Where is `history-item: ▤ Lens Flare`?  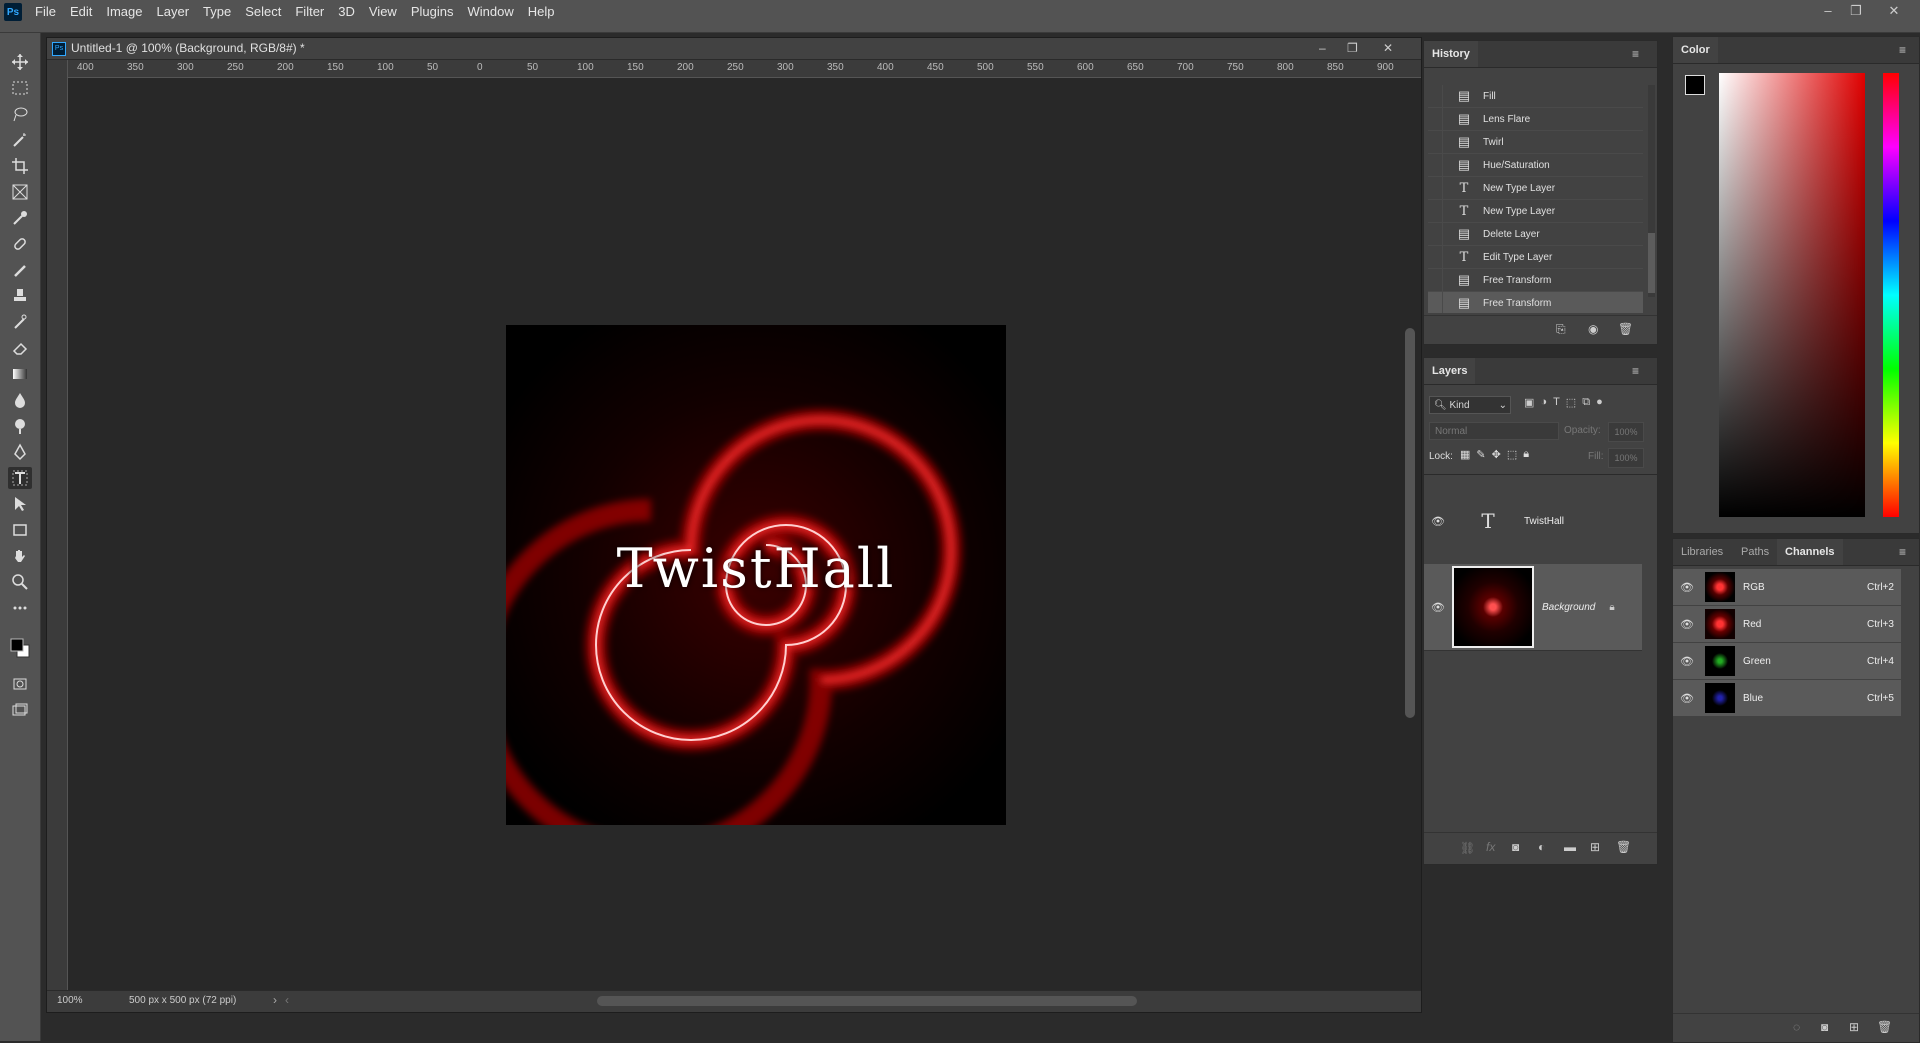 history-item: ▤ Lens Flare is located at coordinates (1535, 119).